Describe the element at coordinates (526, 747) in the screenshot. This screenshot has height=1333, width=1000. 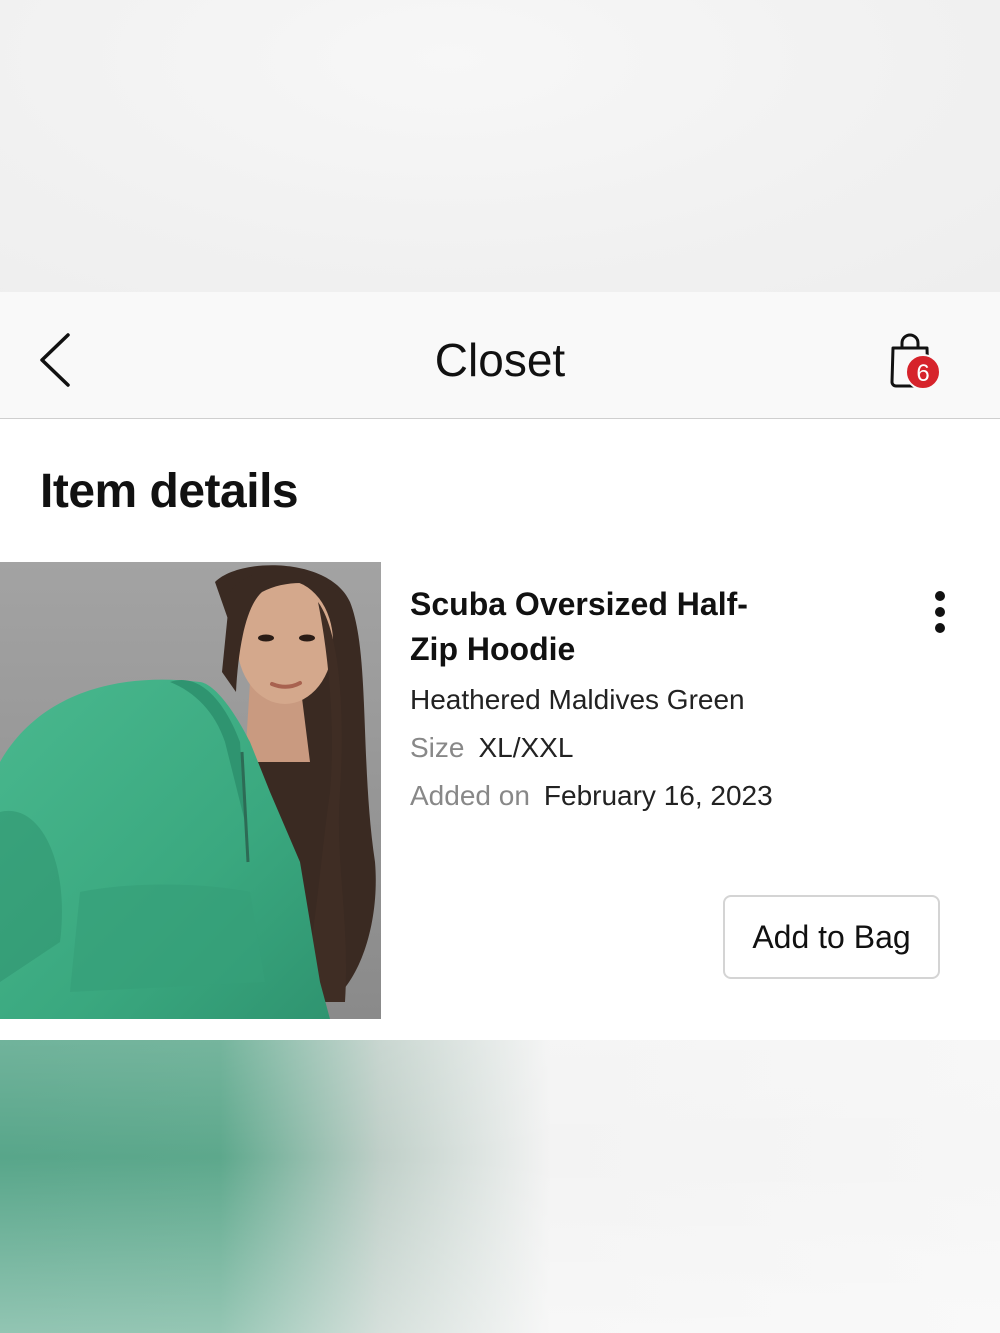
I see `size-value: XL/XXL` at that location.